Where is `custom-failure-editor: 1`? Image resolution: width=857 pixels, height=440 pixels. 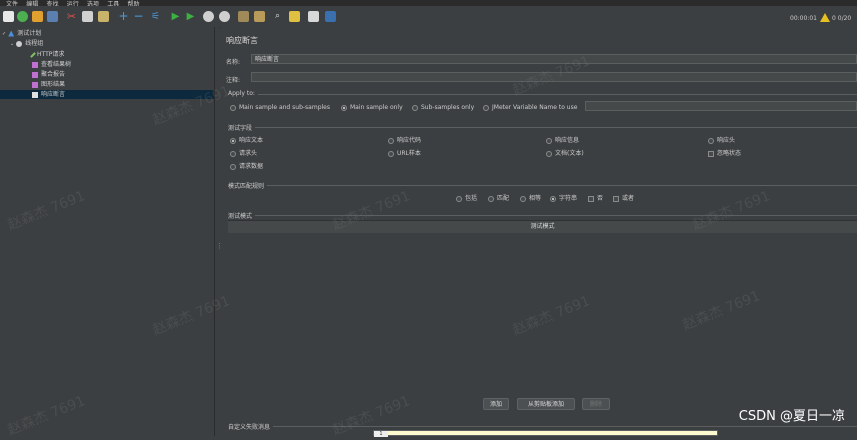
custom-failure-editor: 1 is located at coordinates (545, 433).